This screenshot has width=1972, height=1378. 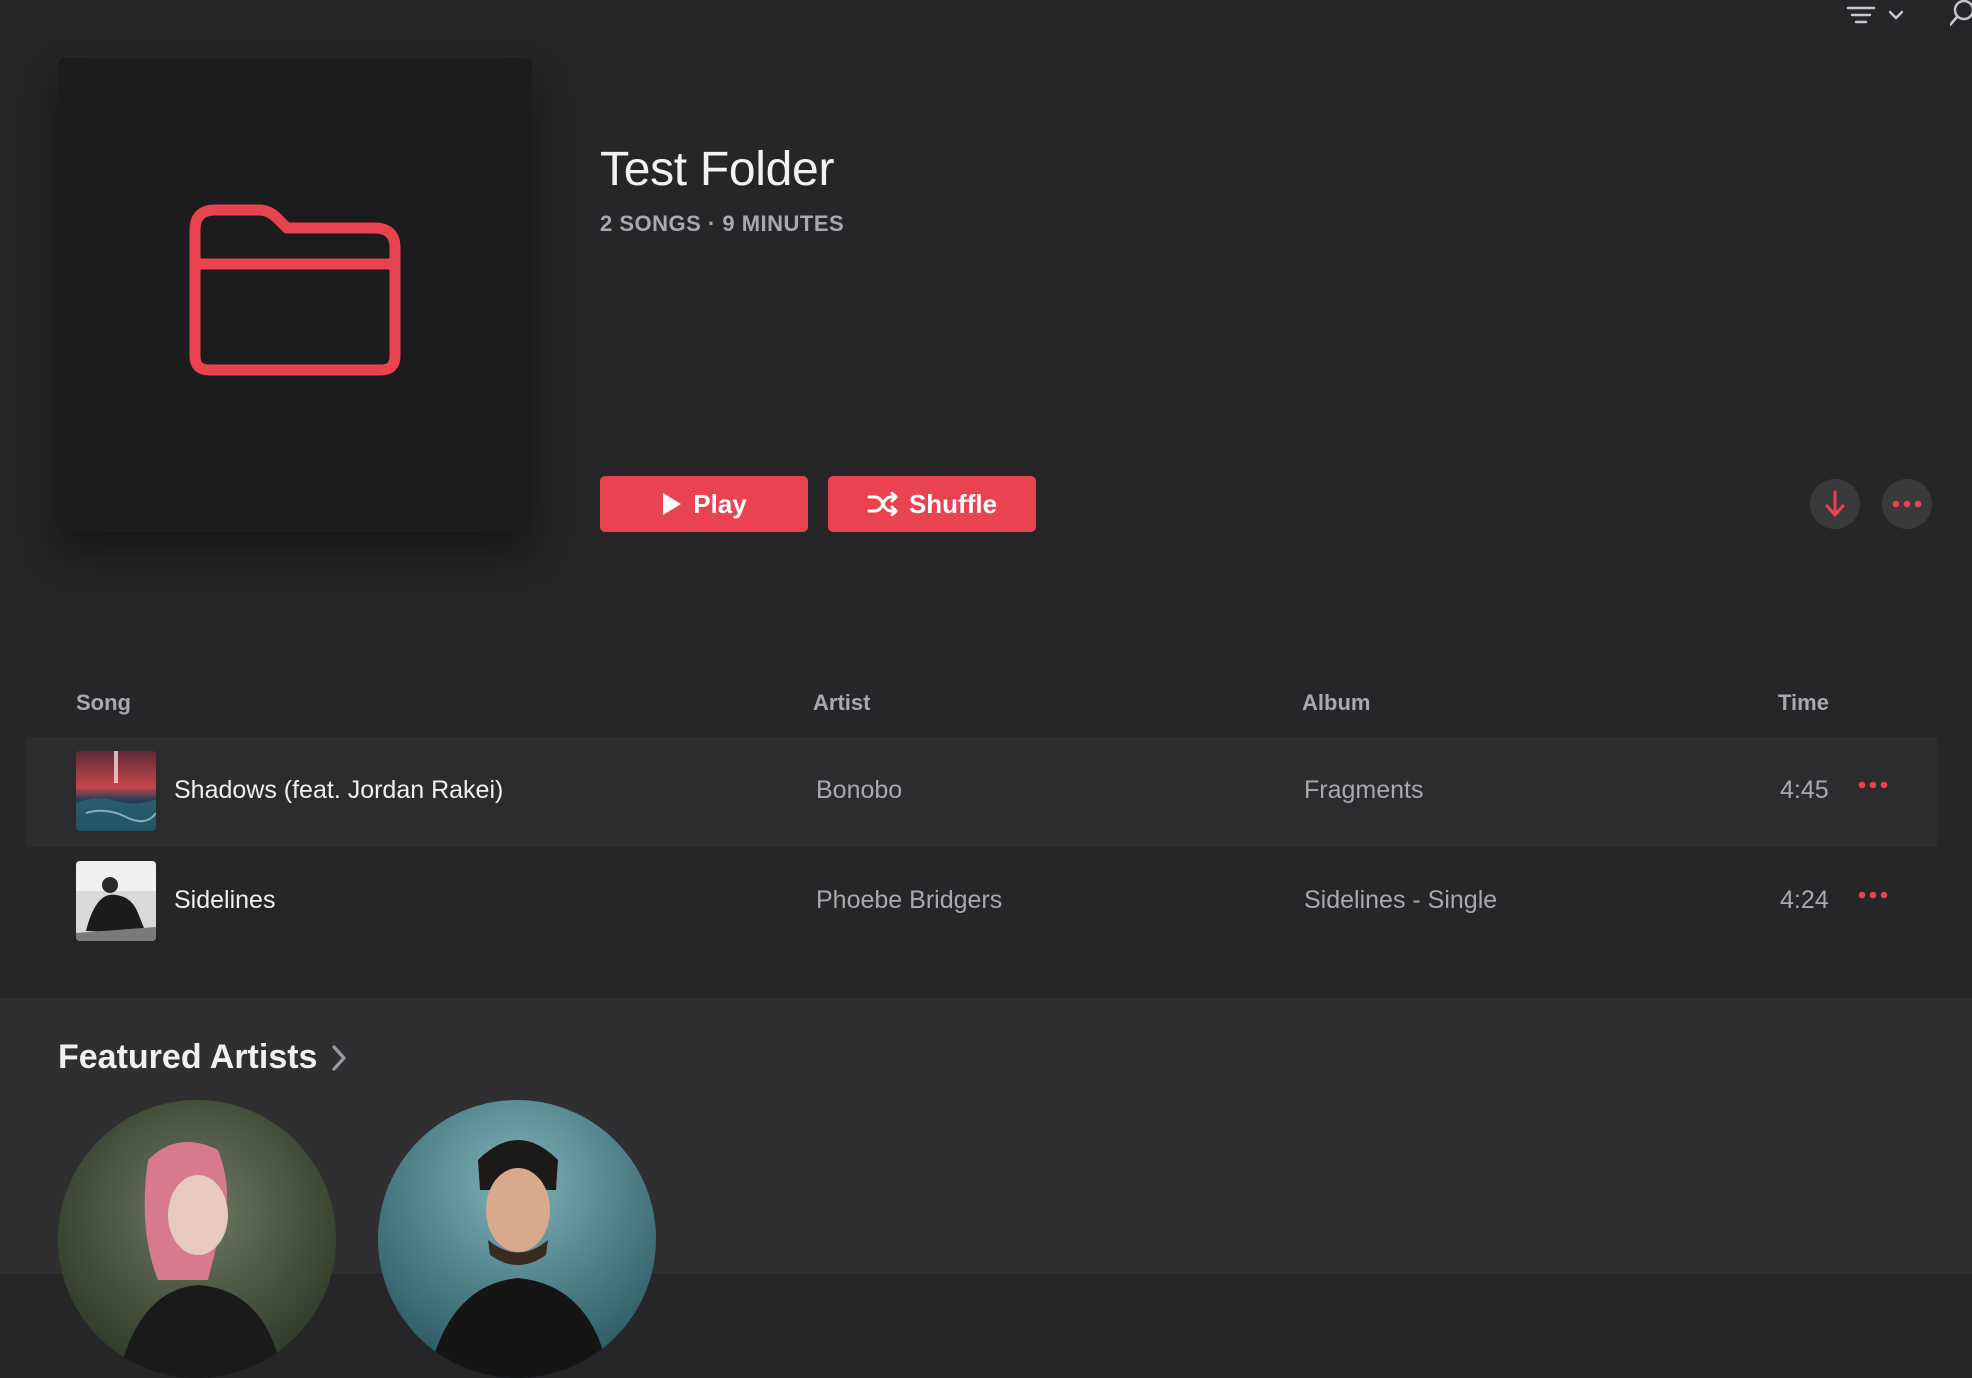 I want to click on folder-artwork, so click(x=295, y=295).